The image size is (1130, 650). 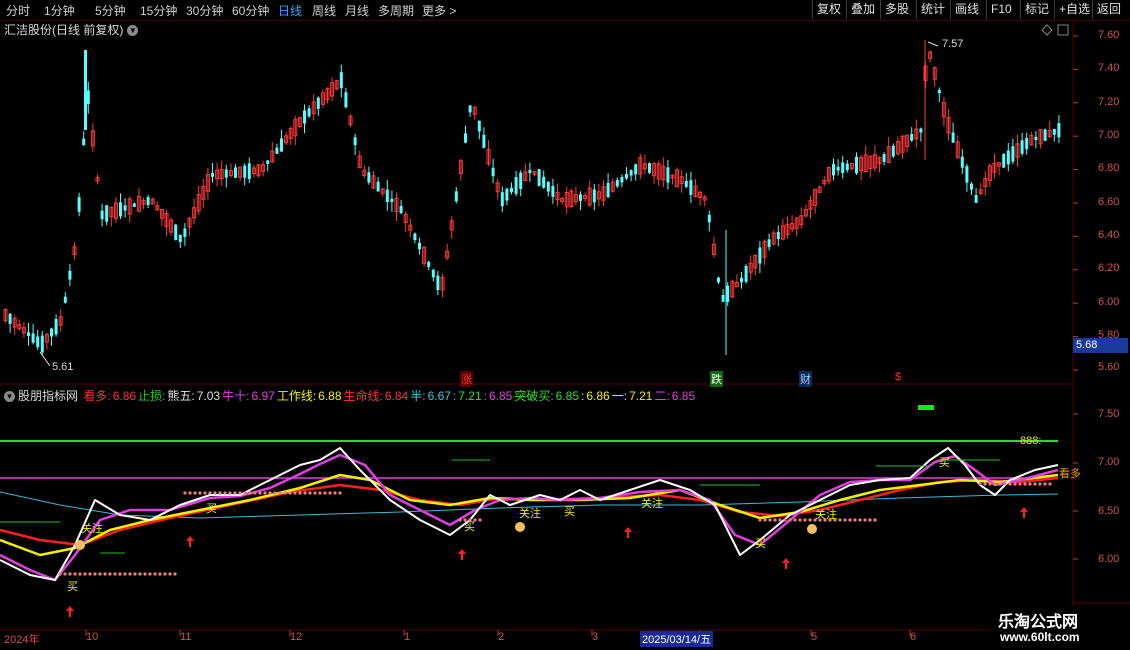 I want to click on current-price-tag: 5.68, so click(x=1100, y=345).